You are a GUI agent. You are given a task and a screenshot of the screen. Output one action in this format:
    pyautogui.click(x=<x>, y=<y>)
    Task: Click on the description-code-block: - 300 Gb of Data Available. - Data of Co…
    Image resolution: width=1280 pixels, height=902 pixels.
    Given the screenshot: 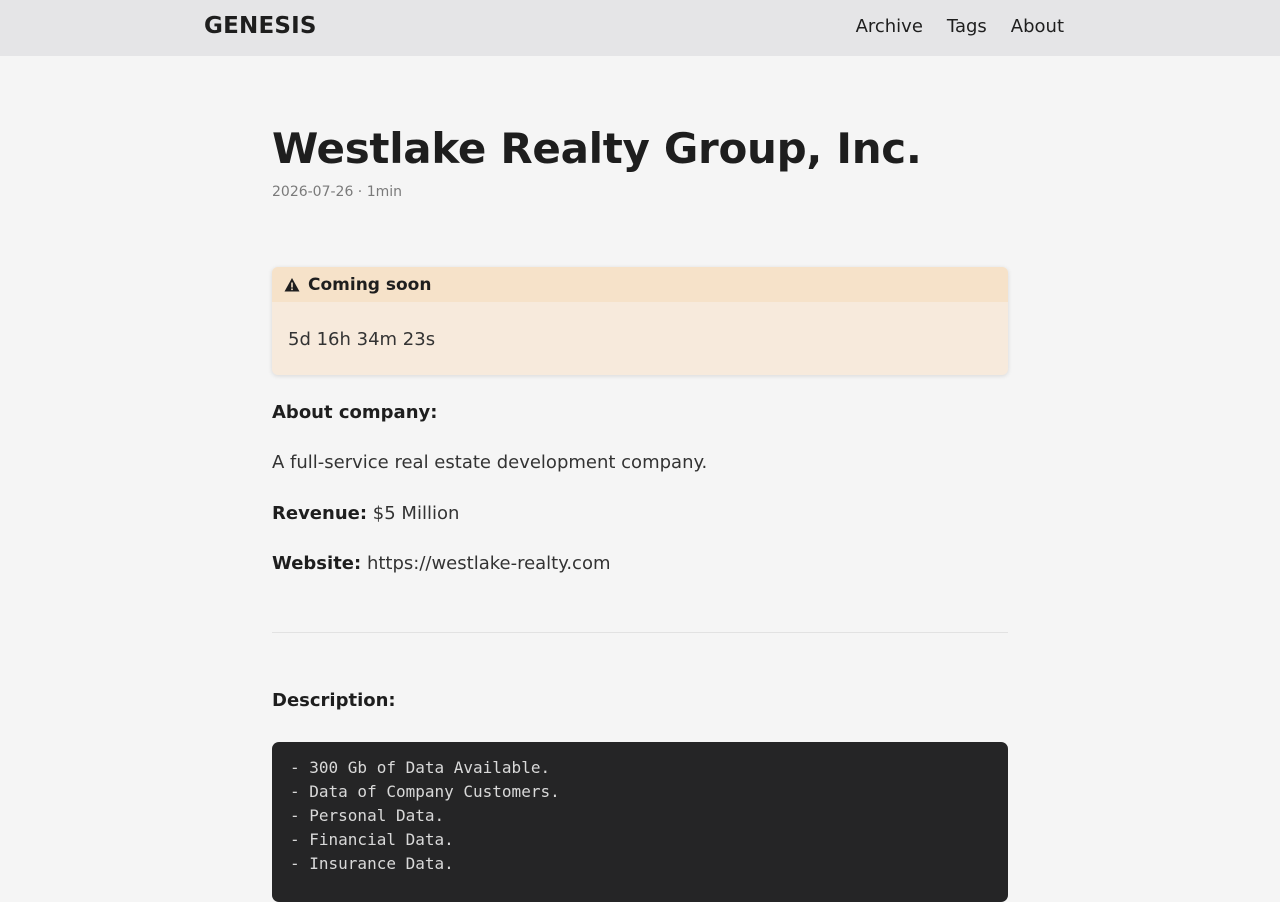 What is the action you would take?
    pyautogui.click(x=640, y=822)
    